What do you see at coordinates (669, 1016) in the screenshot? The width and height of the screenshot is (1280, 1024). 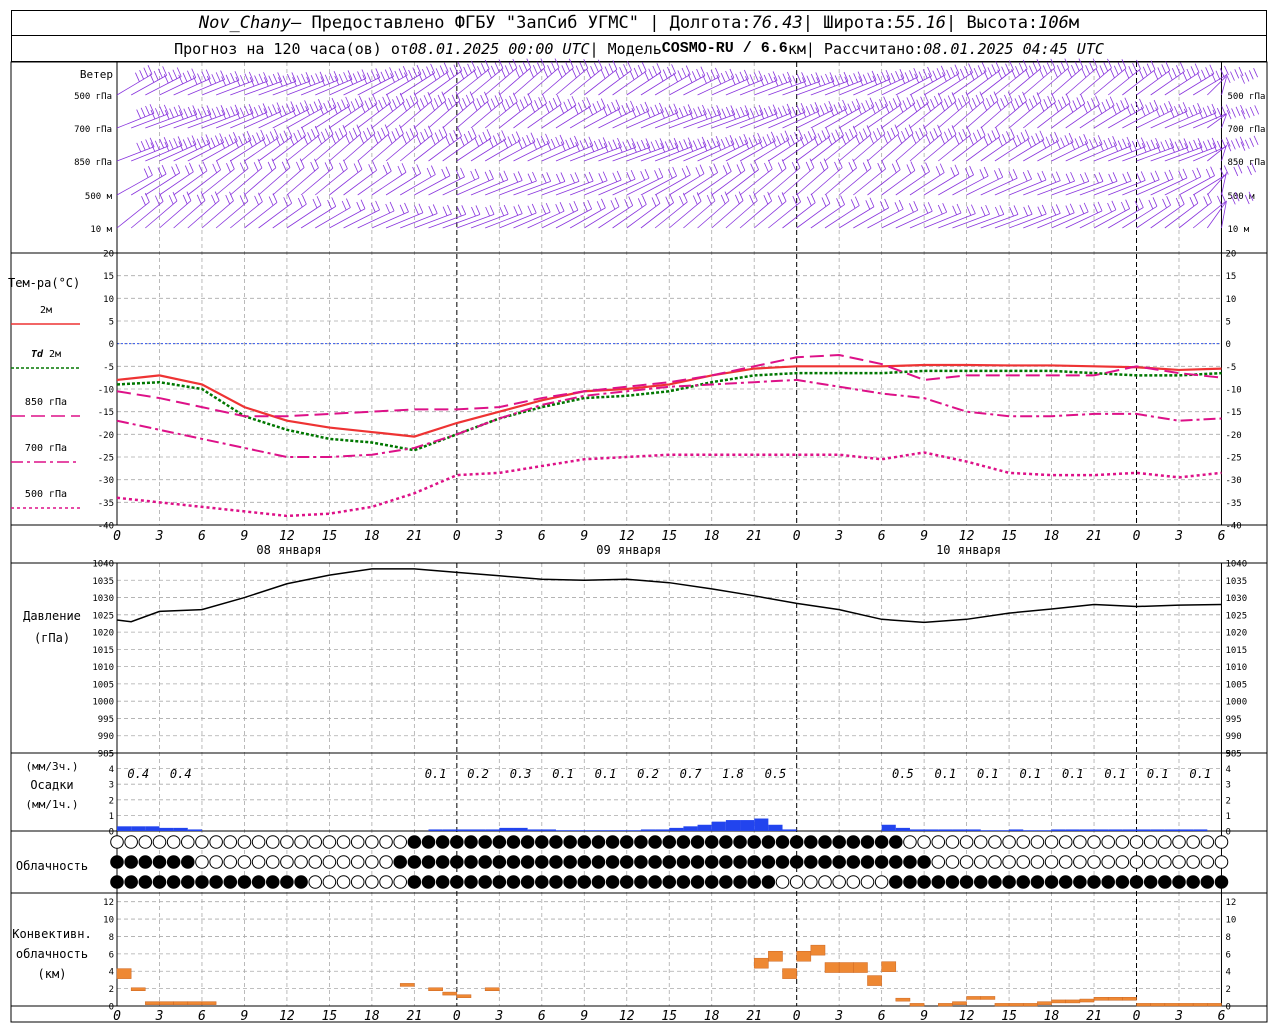 I see `hour-tick-label-bottom: 15` at bounding box center [669, 1016].